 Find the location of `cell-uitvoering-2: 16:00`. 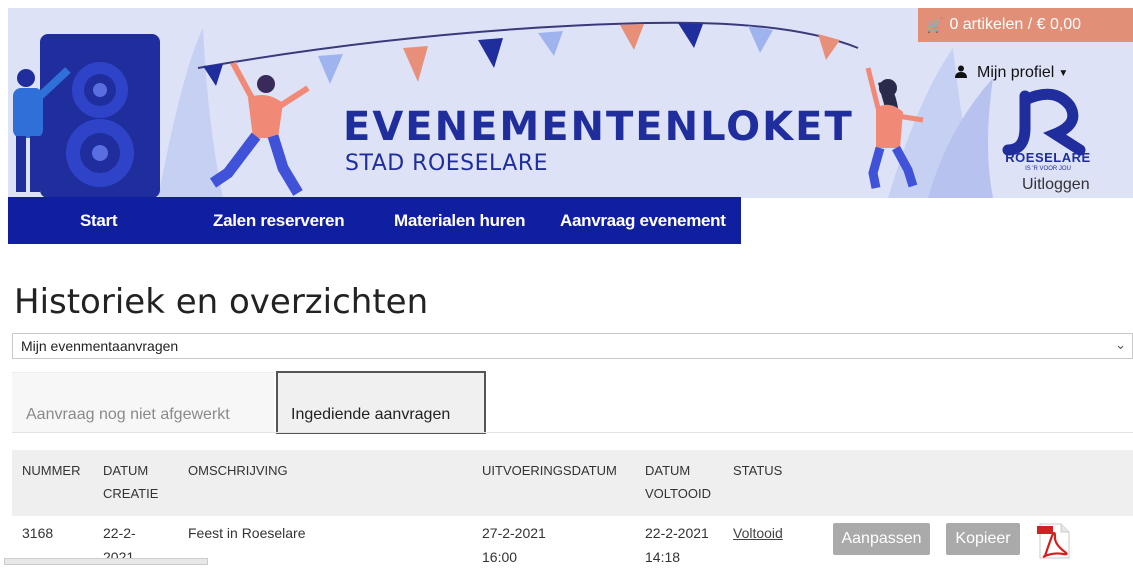

cell-uitvoering-2: 16:00 is located at coordinates (500, 557).